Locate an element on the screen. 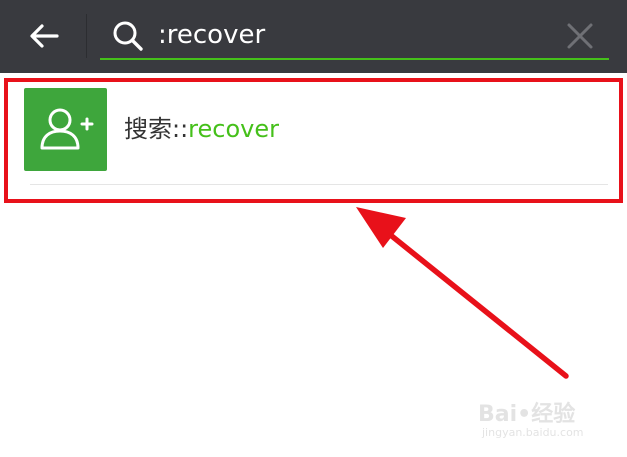 The width and height of the screenshot is (627, 457). watermark: Bai•经验 jingyan.baidu.com is located at coordinates (540, 419).